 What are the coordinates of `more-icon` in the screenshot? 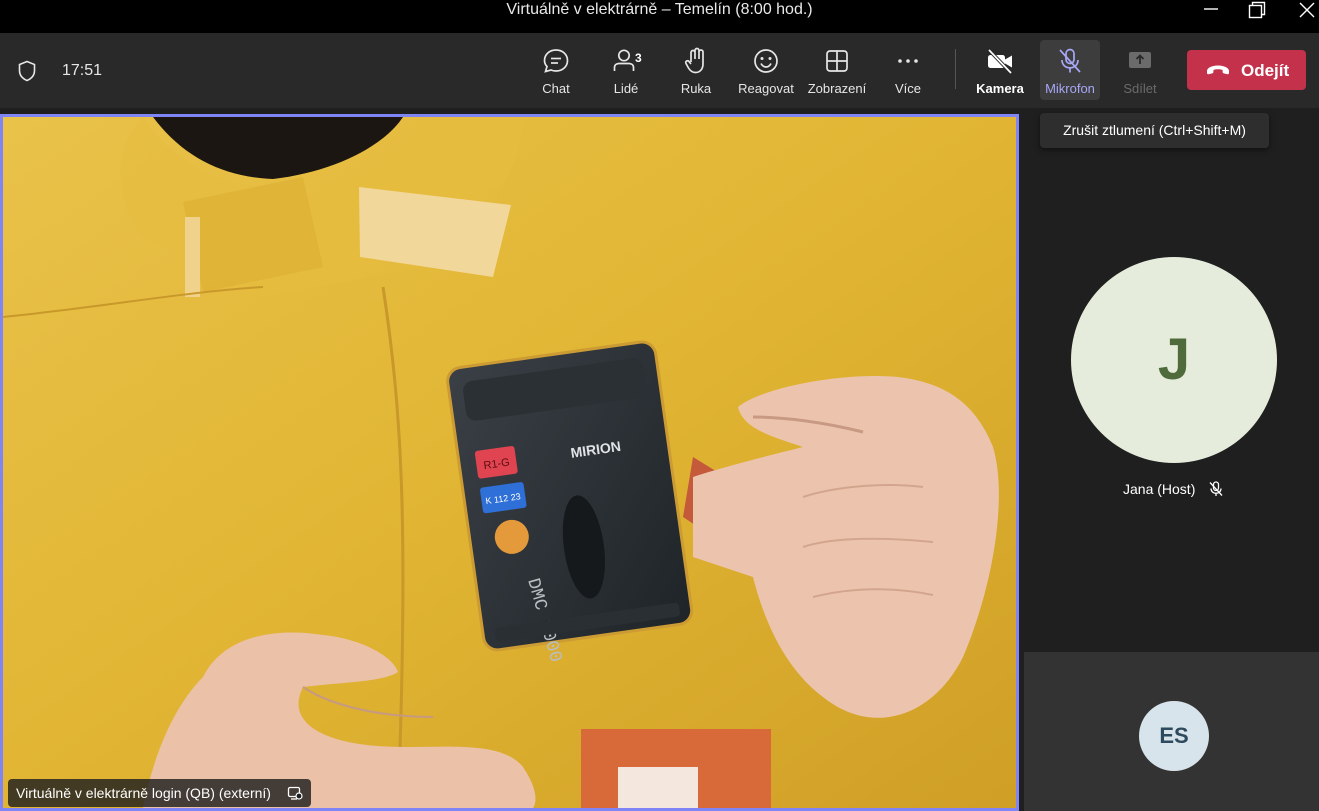 It's located at (908, 61).